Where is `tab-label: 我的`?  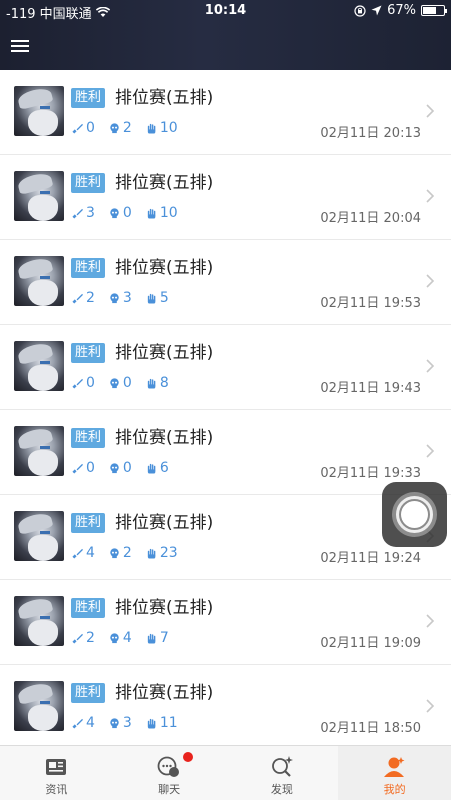 tab-label: 我的 is located at coordinates (394, 789).